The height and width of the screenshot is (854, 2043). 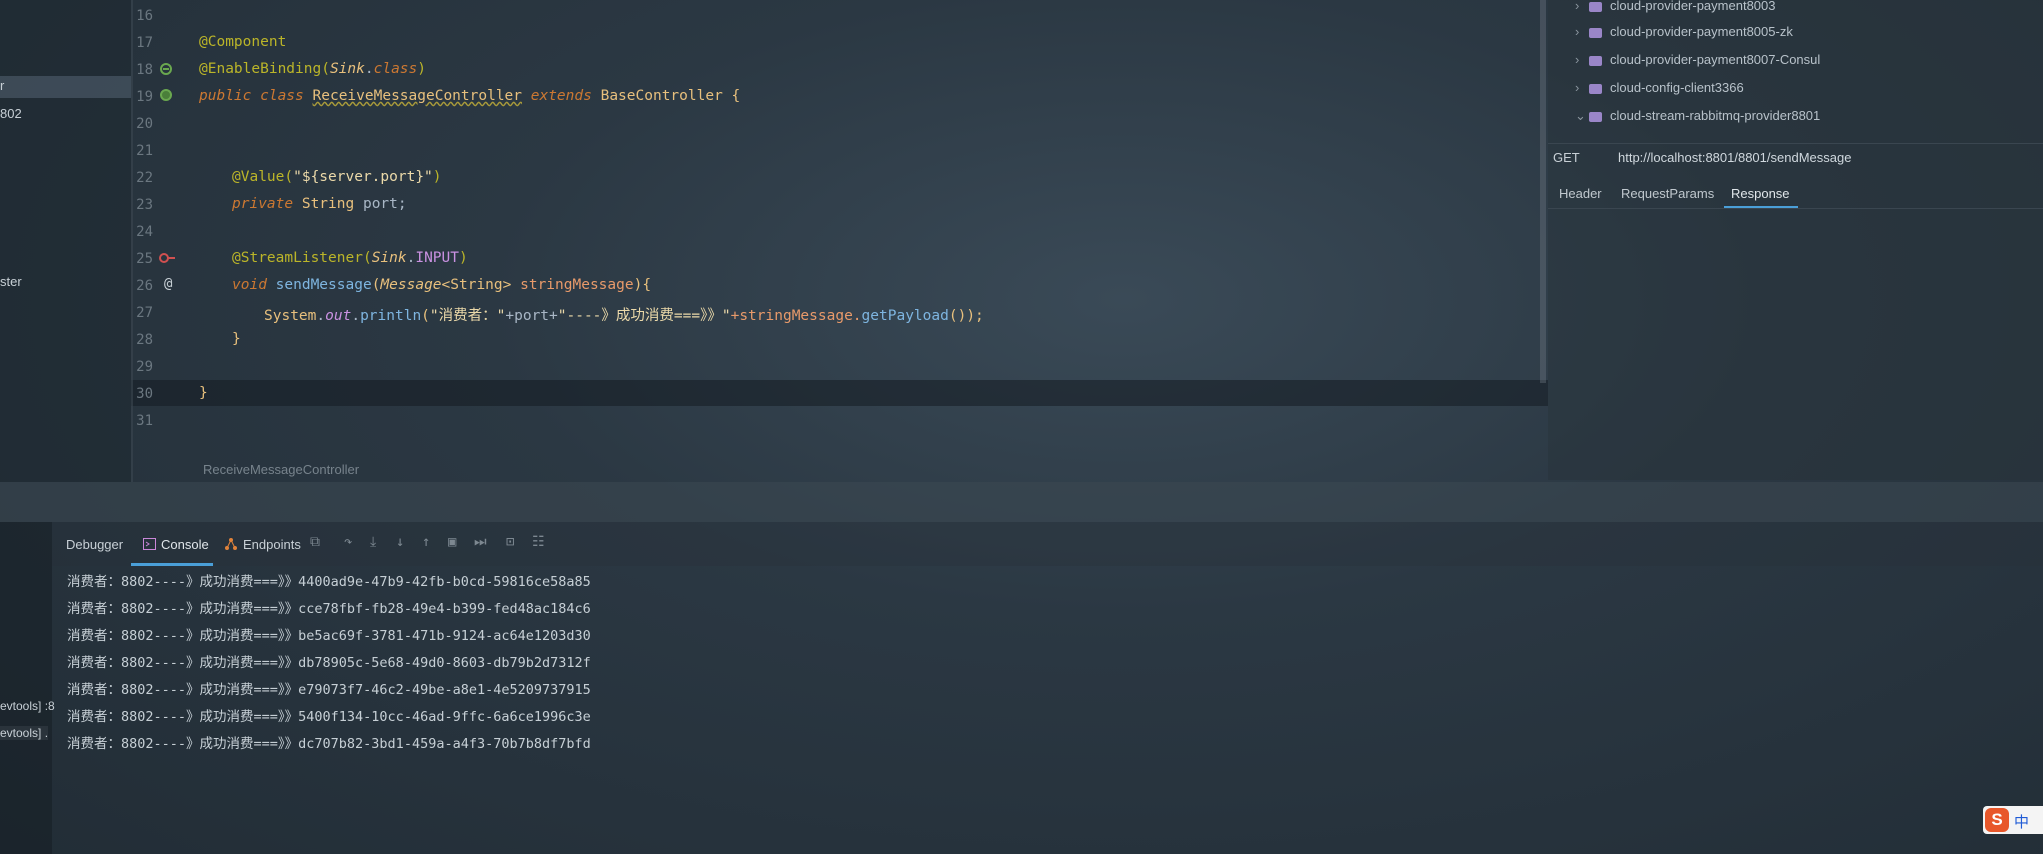 What do you see at coordinates (65, 87) in the screenshot?
I see `project-selected-row` at bounding box center [65, 87].